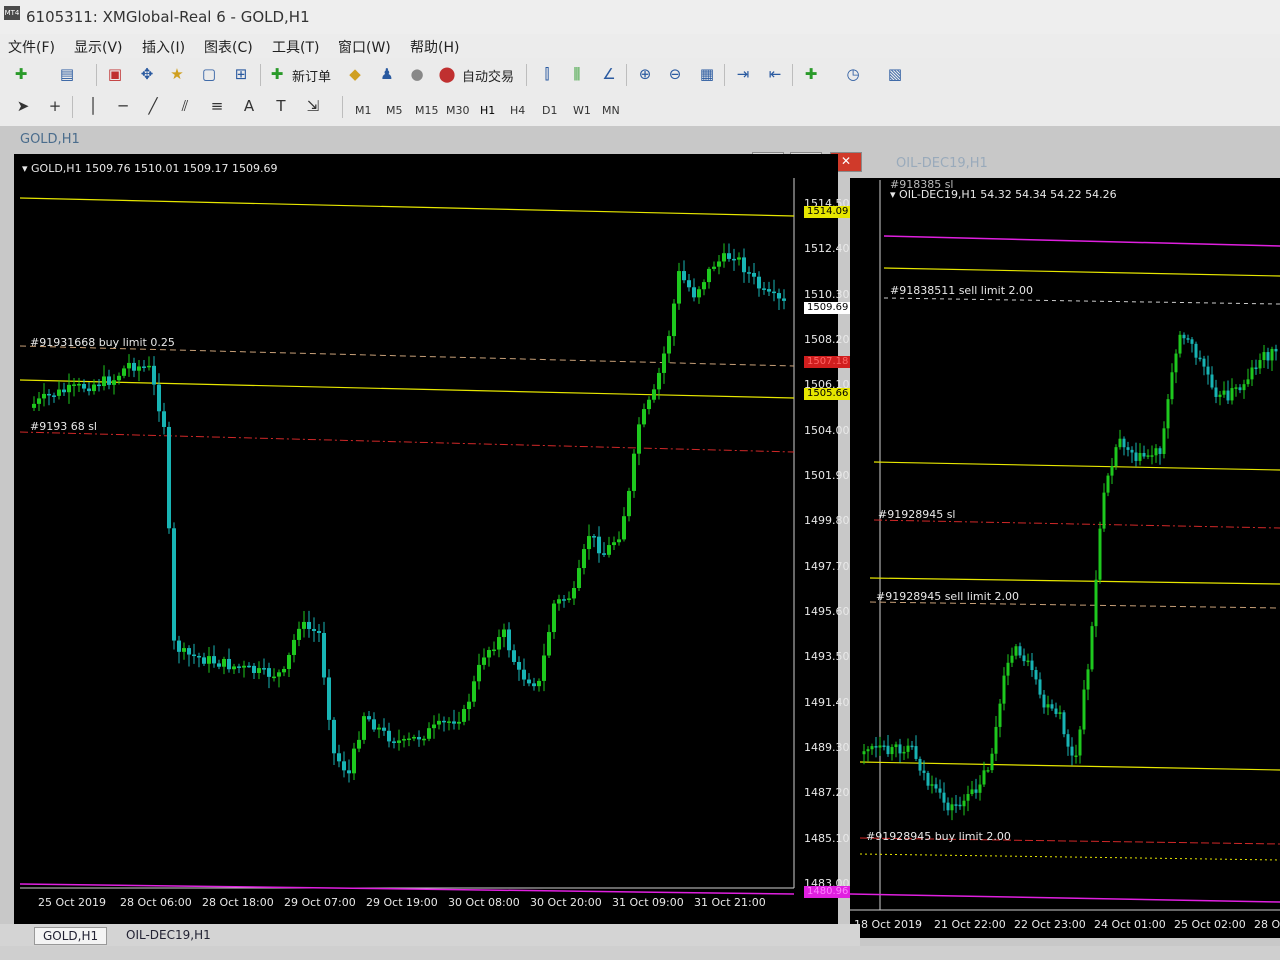 The width and height of the screenshot is (1280, 960). What do you see at coordinates (743, 74) in the screenshot?
I see `chart-shift-icon: ⇥` at bounding box center [743, 74].